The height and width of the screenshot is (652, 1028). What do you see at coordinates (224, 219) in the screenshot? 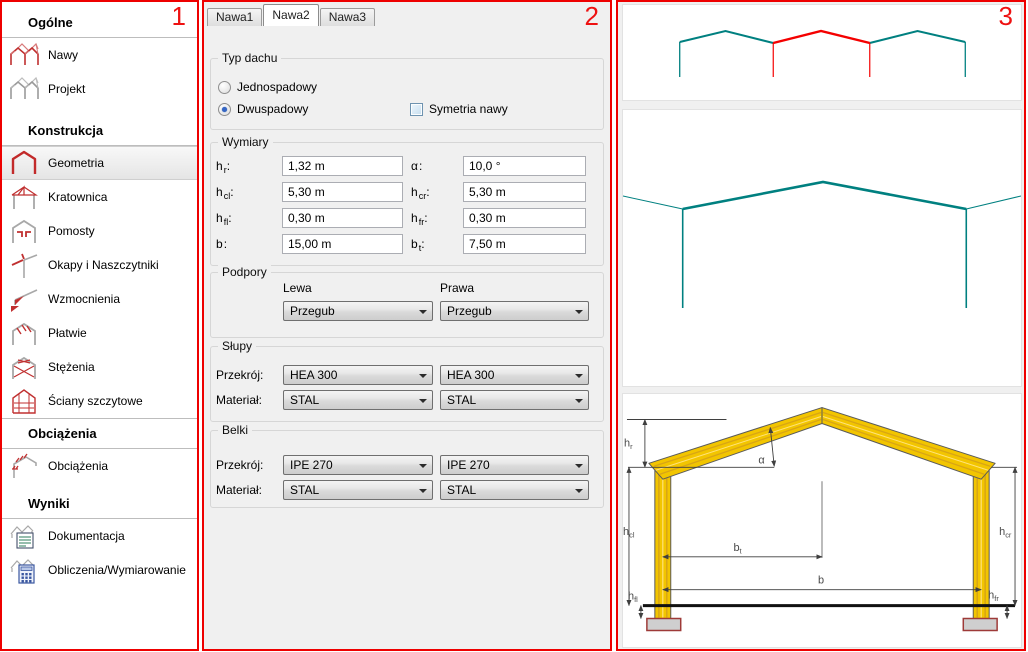
I see `hfl-label: hfl:` at bounding box center [224, 219].